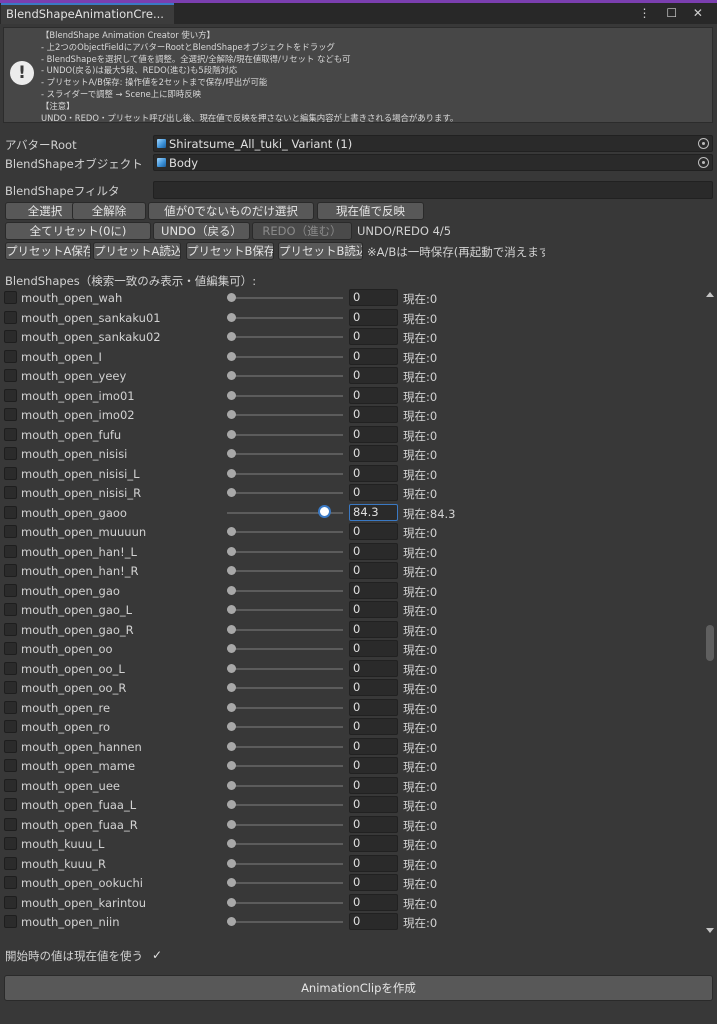 The height and width of the screenshot is (1024, 717). What do you see at coordinates (710, 930) in the screenshot?
I see `scroll-down-arrow-icon` at bounding box center [710, 930].